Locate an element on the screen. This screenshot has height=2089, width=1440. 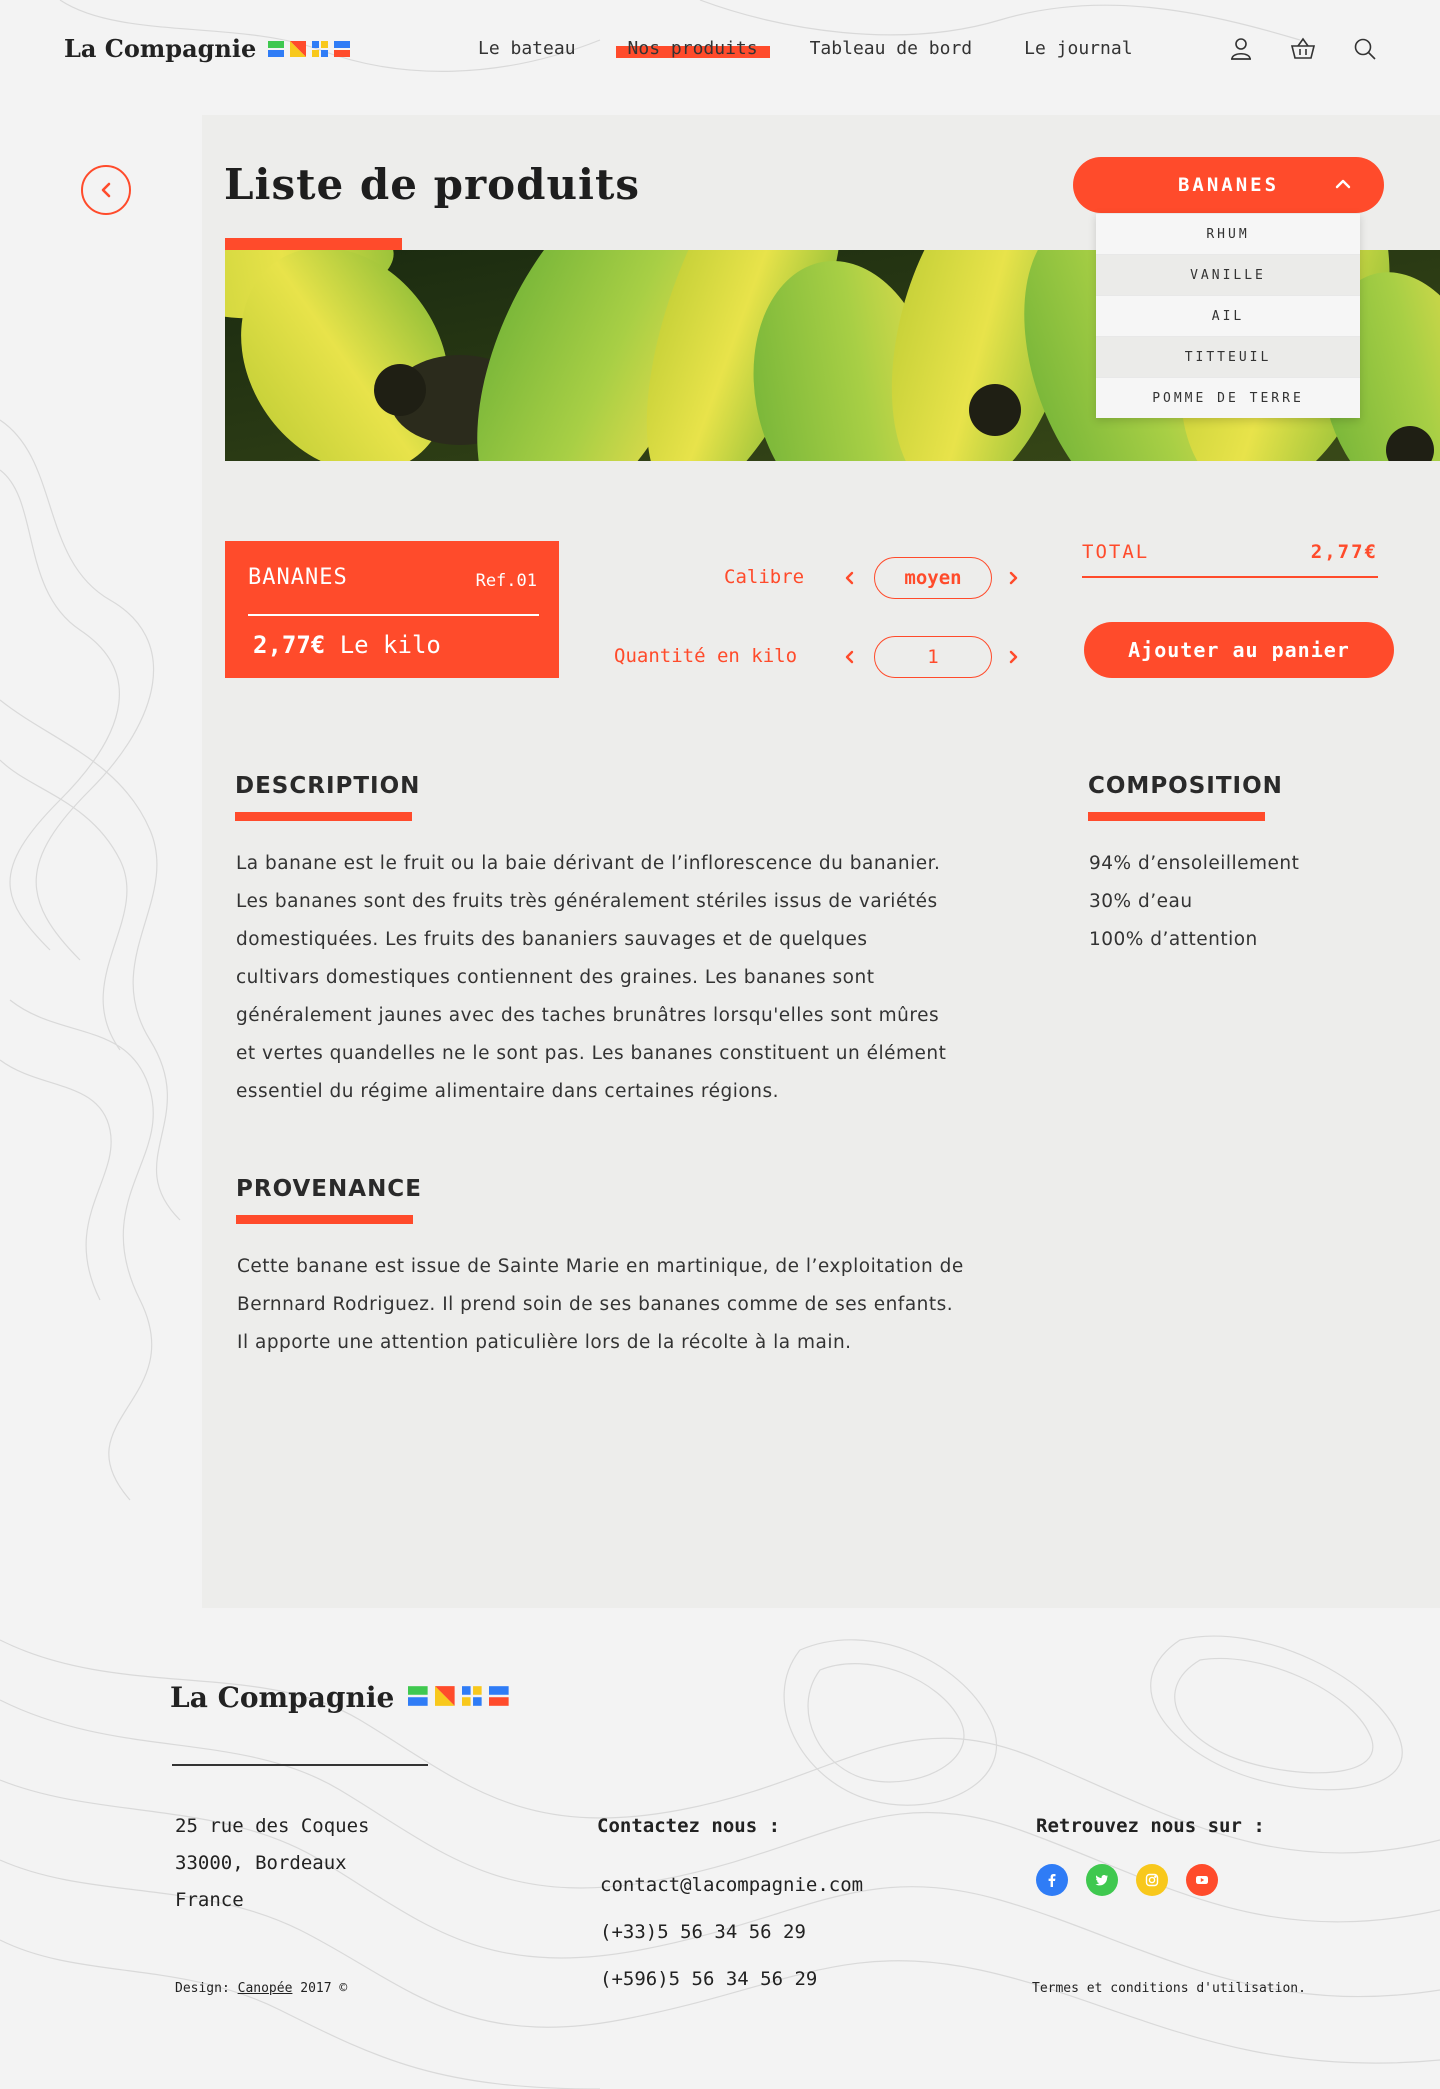
footer-divider is located at coordinates (300, 1765).